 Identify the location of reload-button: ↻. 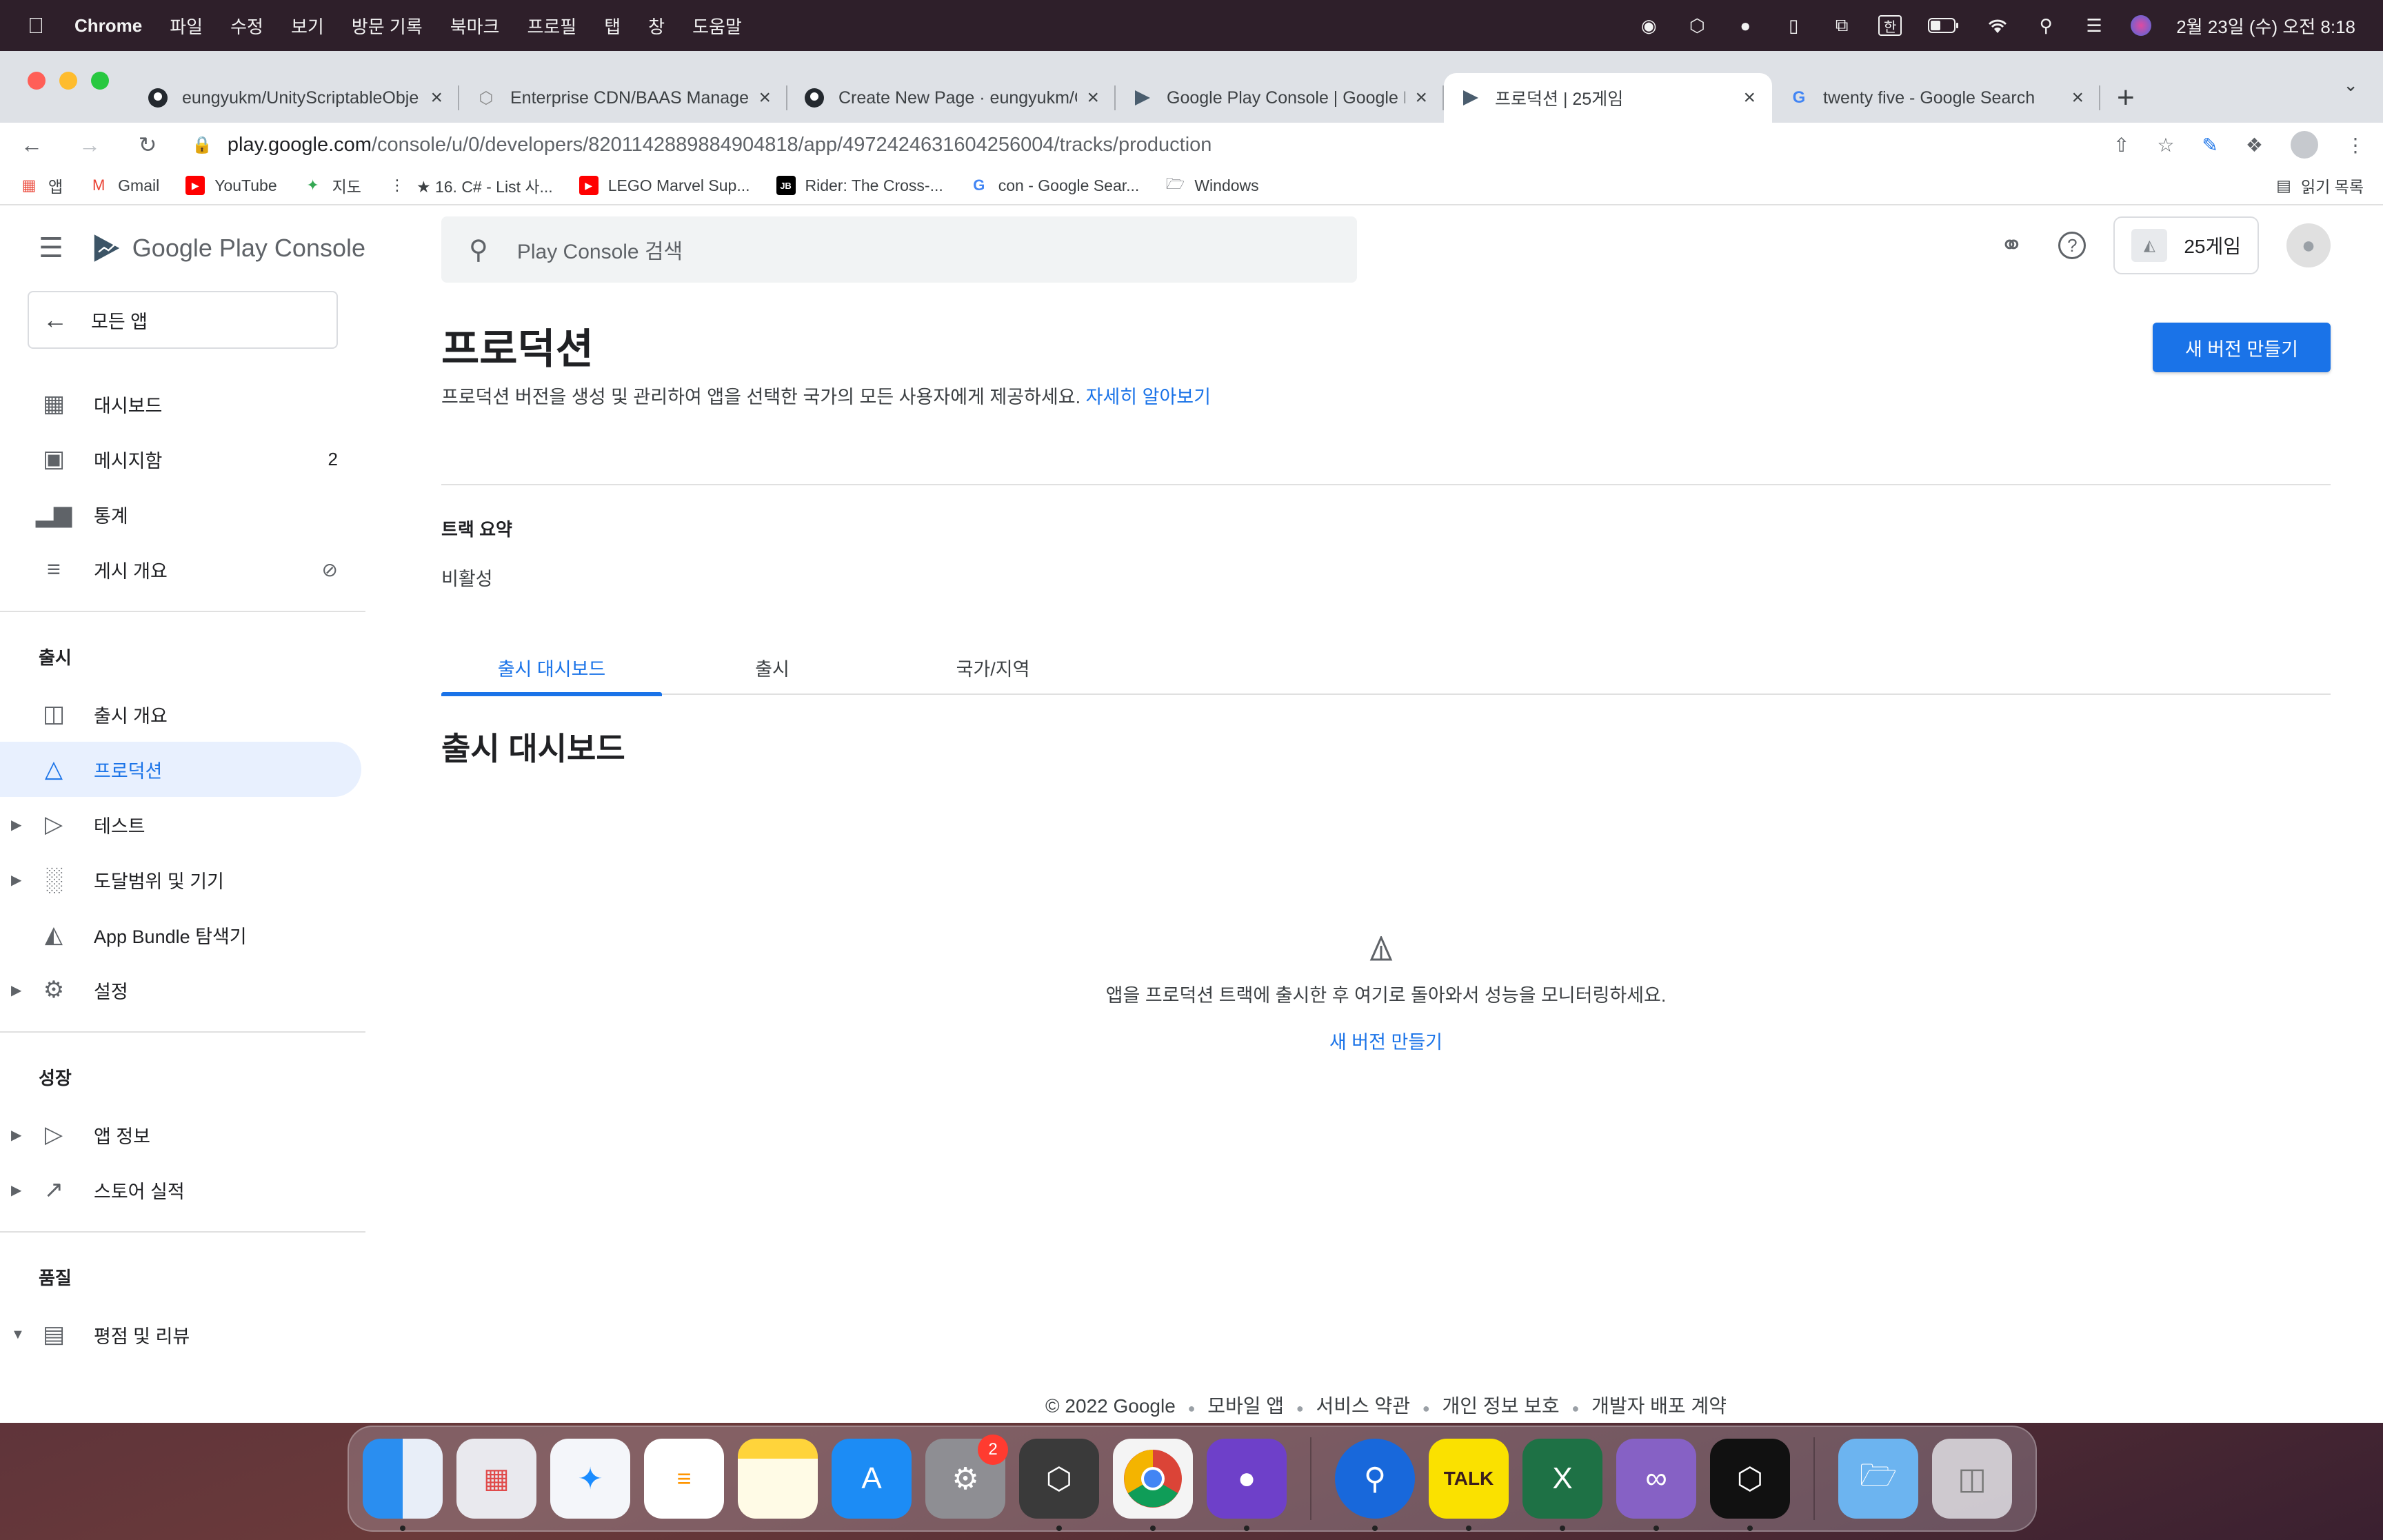
(147, 145).